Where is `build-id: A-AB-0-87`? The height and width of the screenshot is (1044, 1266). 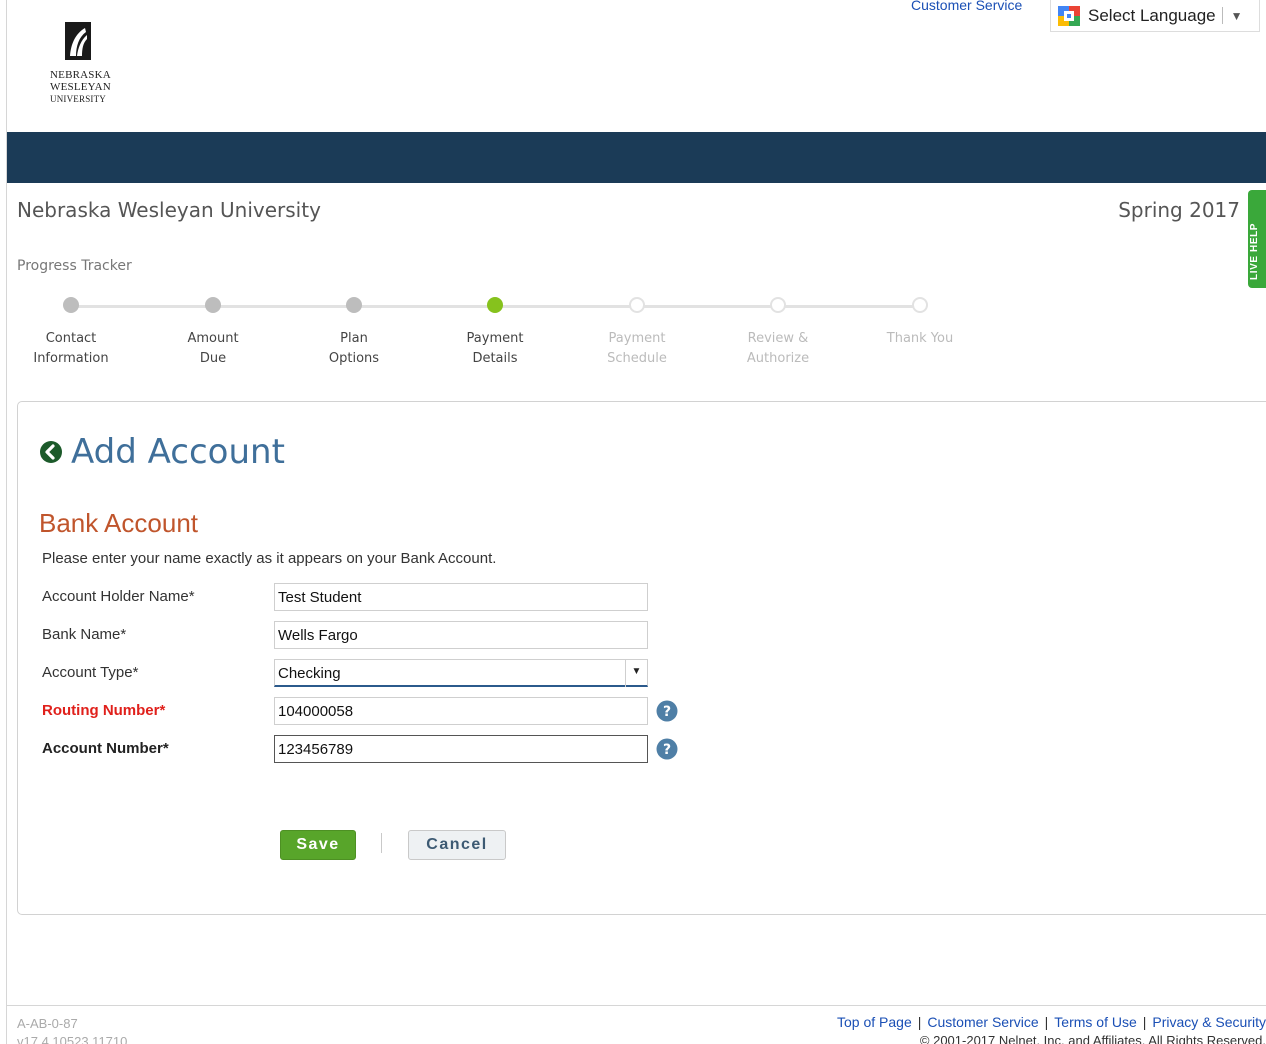 build-id: A-AB-0-87 is located at coordinates (47, 1023).